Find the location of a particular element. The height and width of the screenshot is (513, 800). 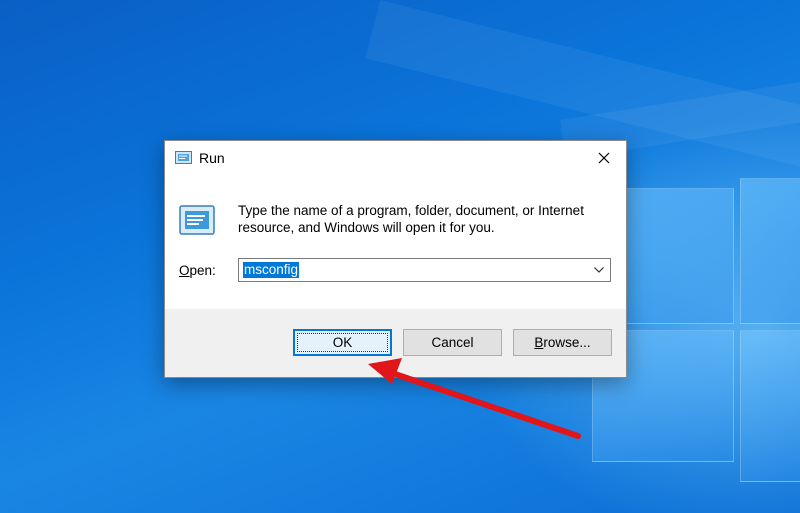

close-icon is located at coordinates (604, 158).